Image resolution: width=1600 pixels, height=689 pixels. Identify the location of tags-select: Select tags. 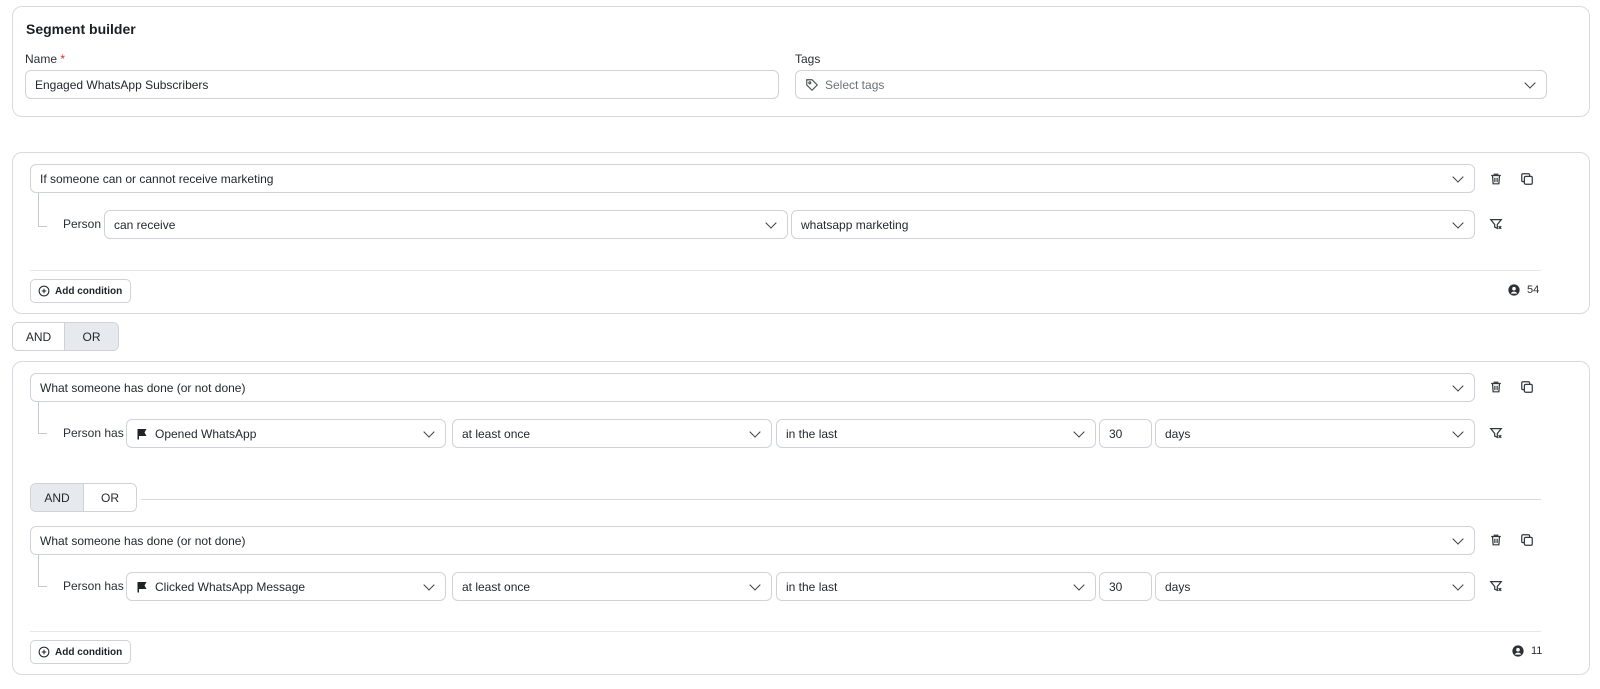
(1171, 84).